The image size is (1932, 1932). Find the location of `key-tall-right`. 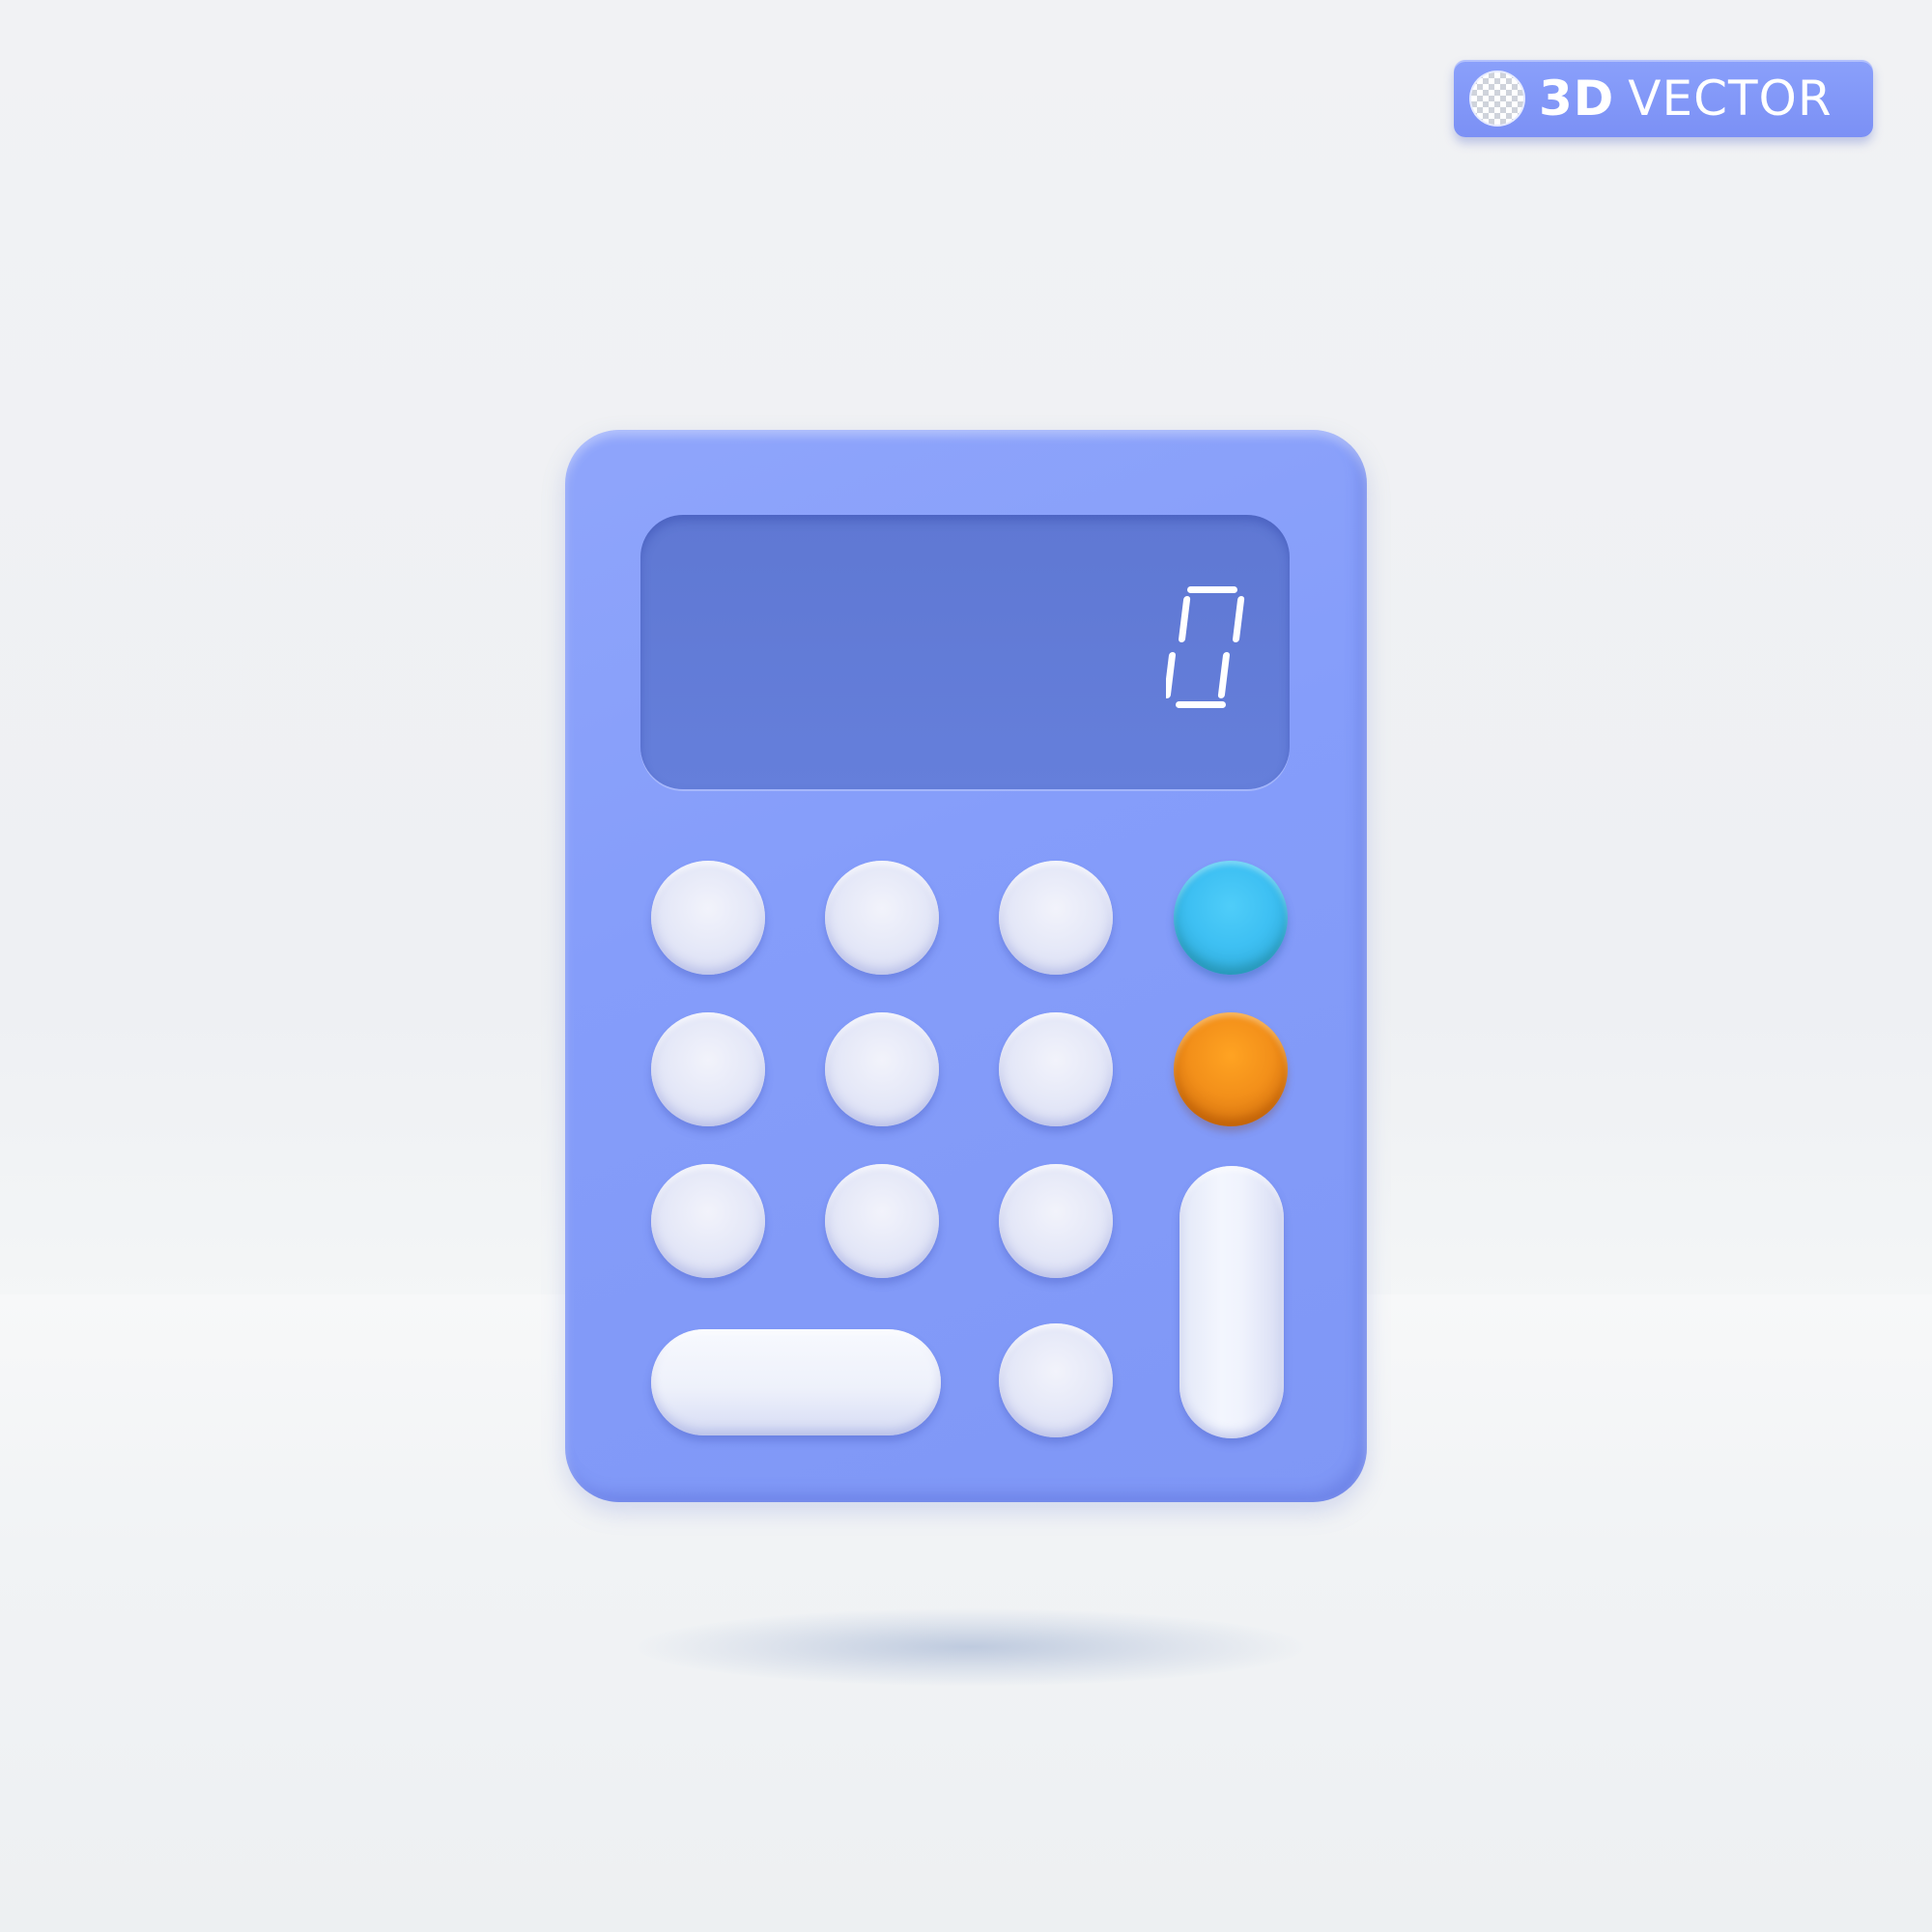

key-tall-right is located at coordinates (1231, 1302).